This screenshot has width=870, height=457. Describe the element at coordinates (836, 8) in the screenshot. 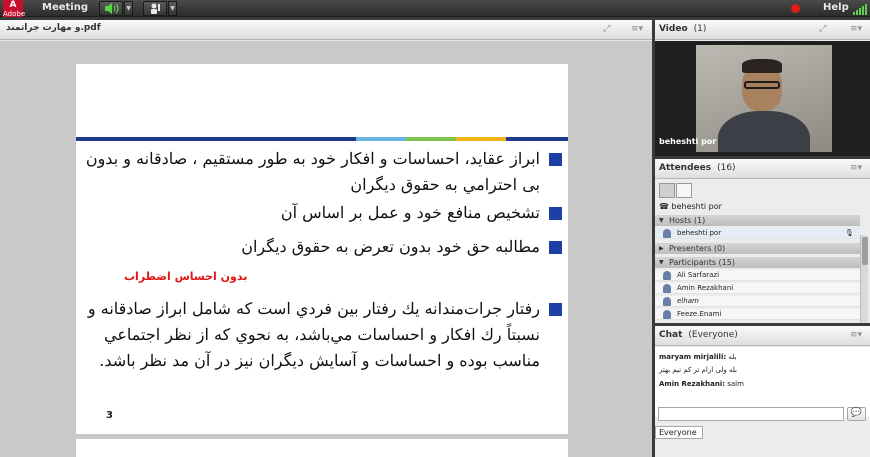

I see `help-menu: Help` at that location.